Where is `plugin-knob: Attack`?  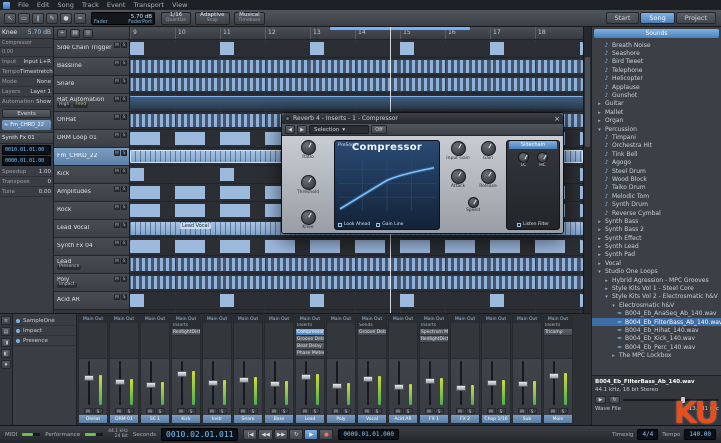 plugin-knob: Attack is located at coordinates (458, 179).